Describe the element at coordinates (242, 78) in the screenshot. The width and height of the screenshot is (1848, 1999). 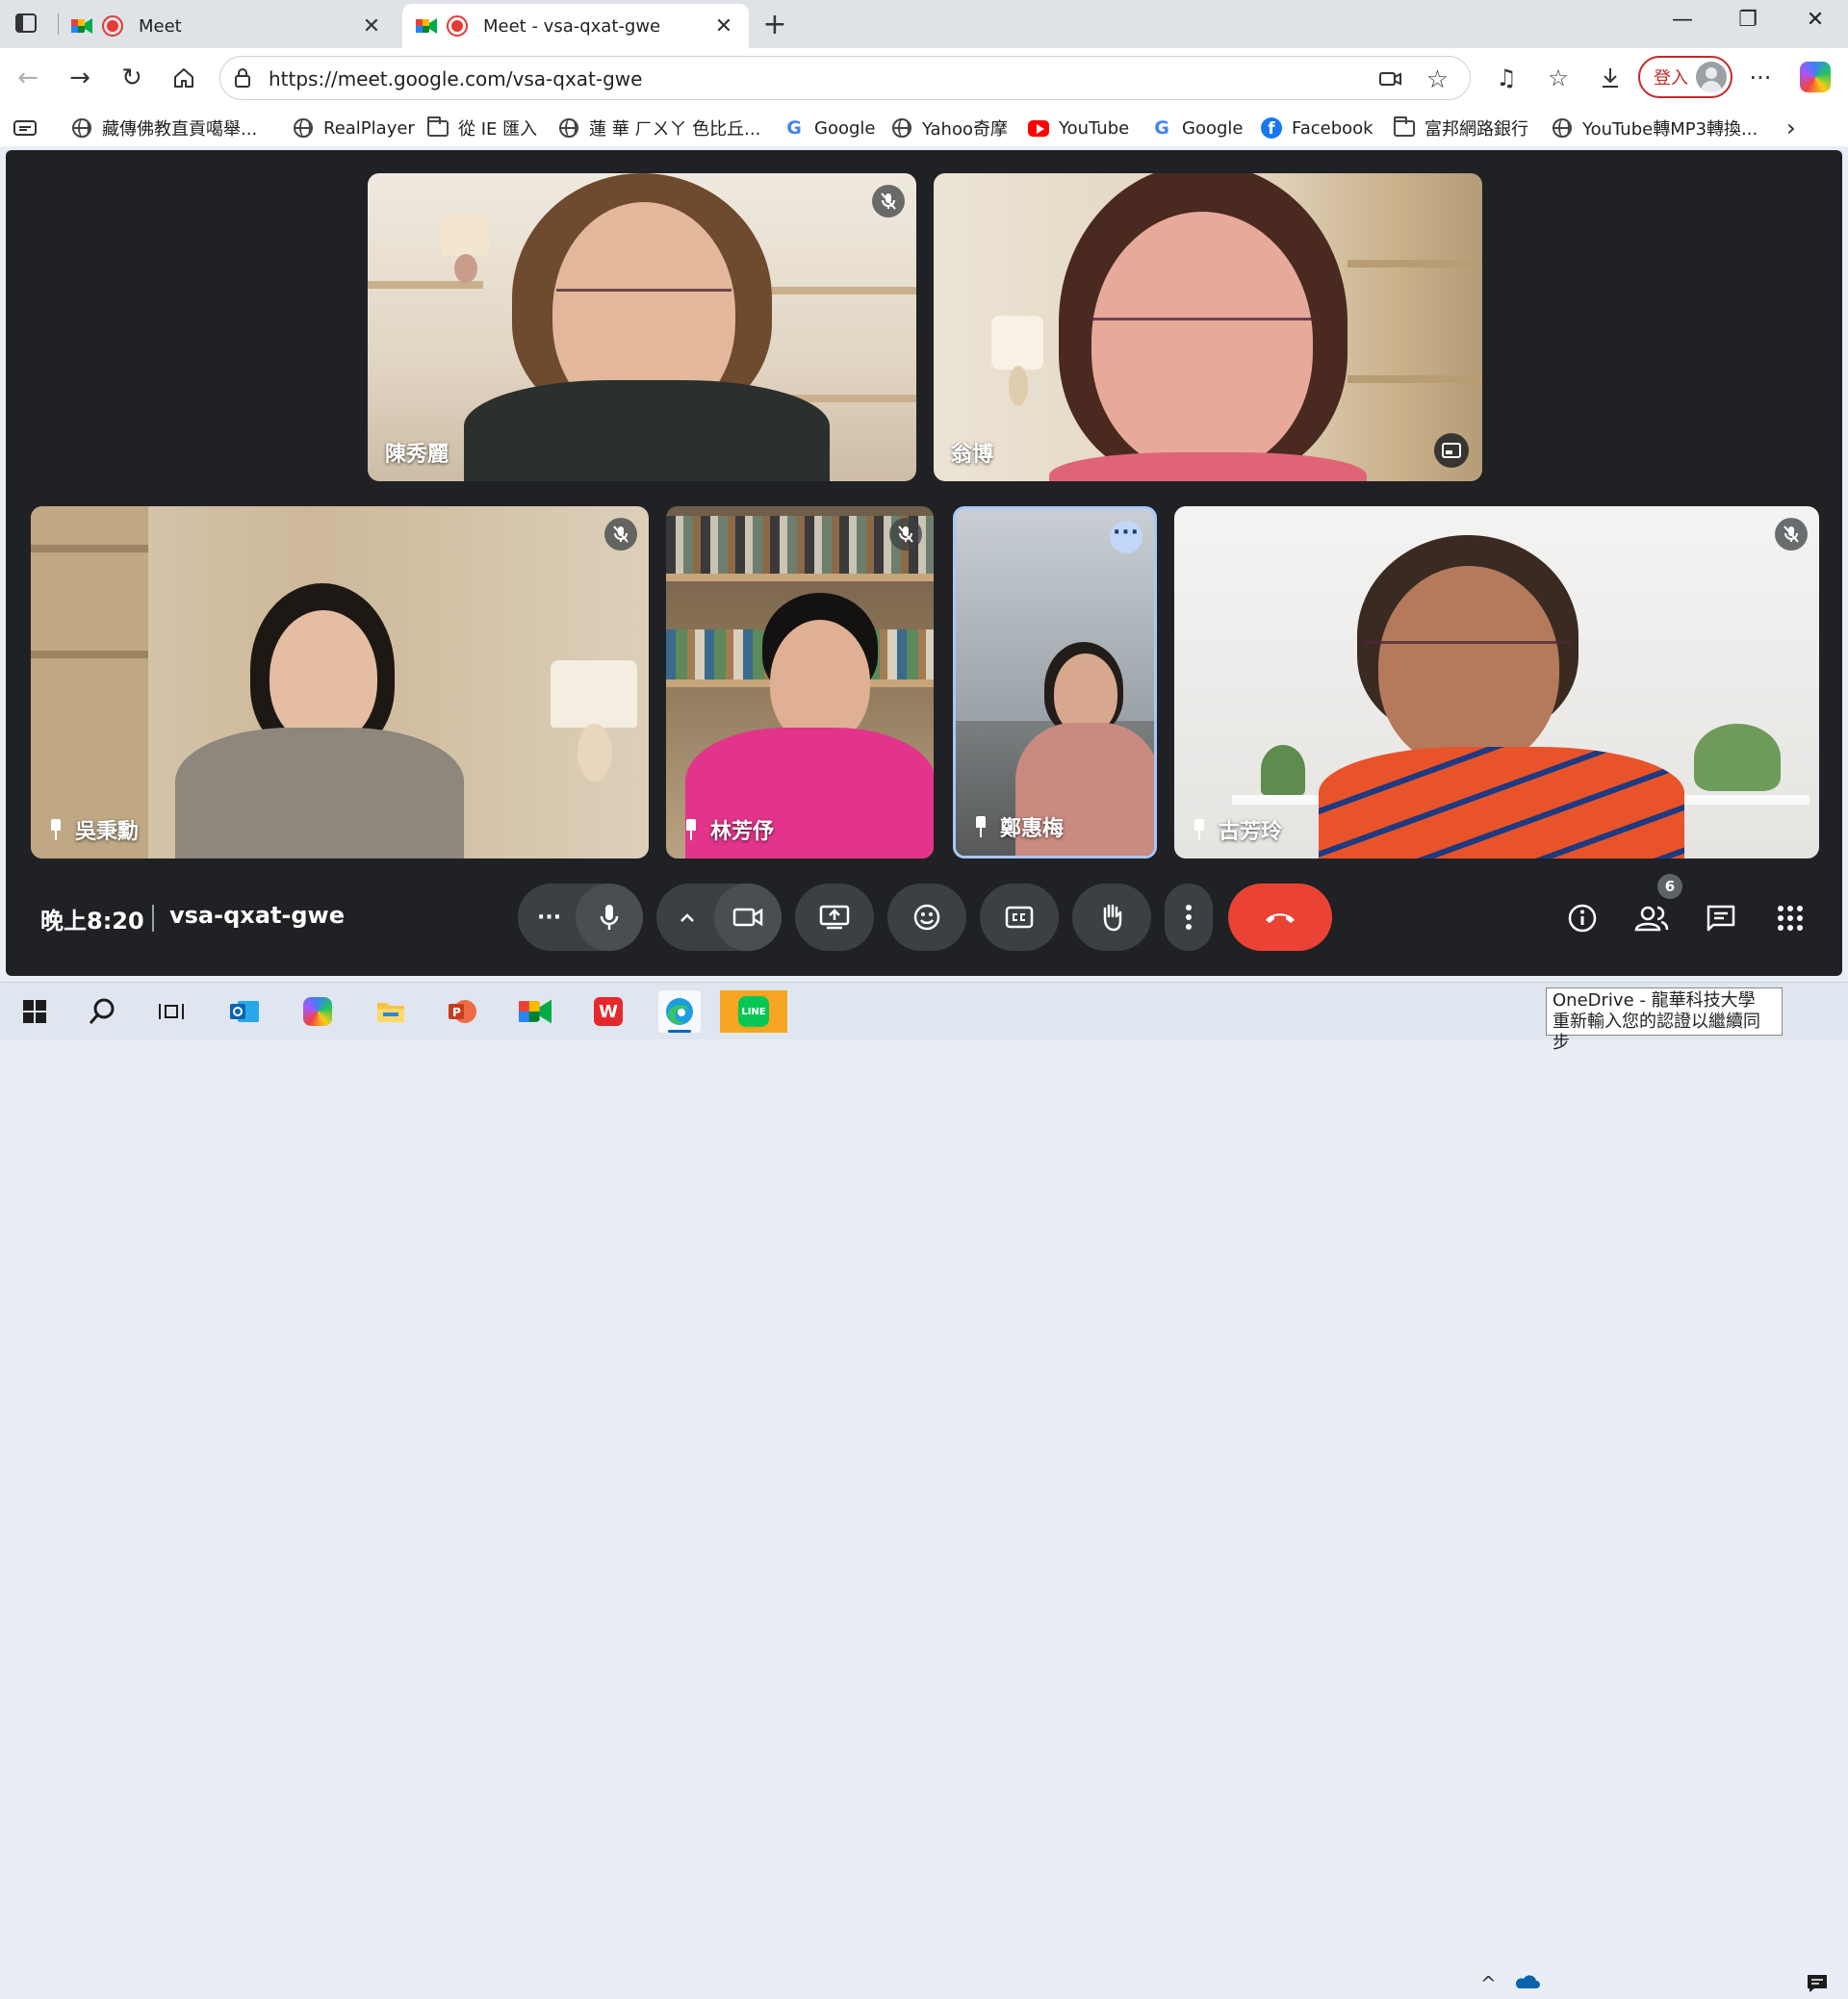
I see `lock-icon` at that location.